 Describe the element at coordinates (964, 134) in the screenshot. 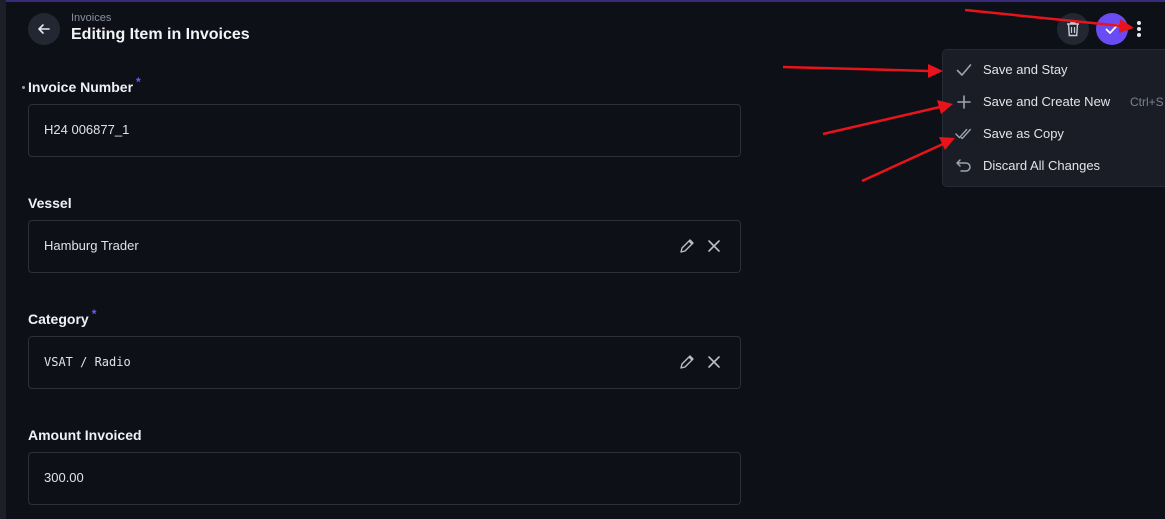

I see `double-check-icon` at that location.